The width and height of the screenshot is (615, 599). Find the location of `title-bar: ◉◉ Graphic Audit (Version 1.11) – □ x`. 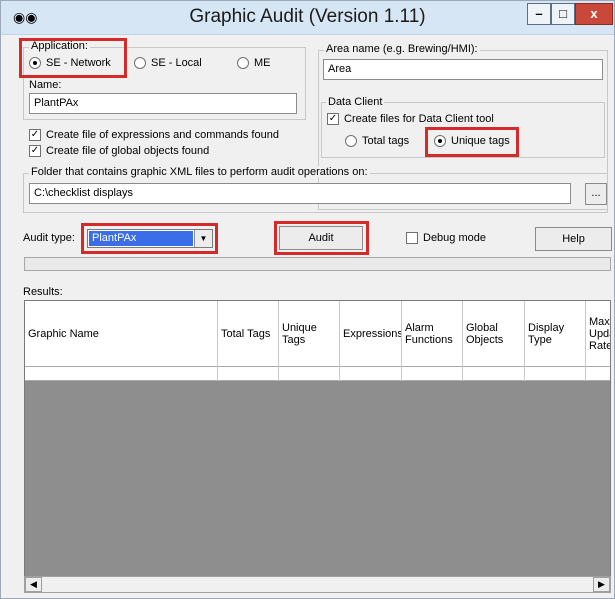

title-bar: ◉◉ Graphic Audit (Version 1.11) – □ x is located at coordinates (307, 18).